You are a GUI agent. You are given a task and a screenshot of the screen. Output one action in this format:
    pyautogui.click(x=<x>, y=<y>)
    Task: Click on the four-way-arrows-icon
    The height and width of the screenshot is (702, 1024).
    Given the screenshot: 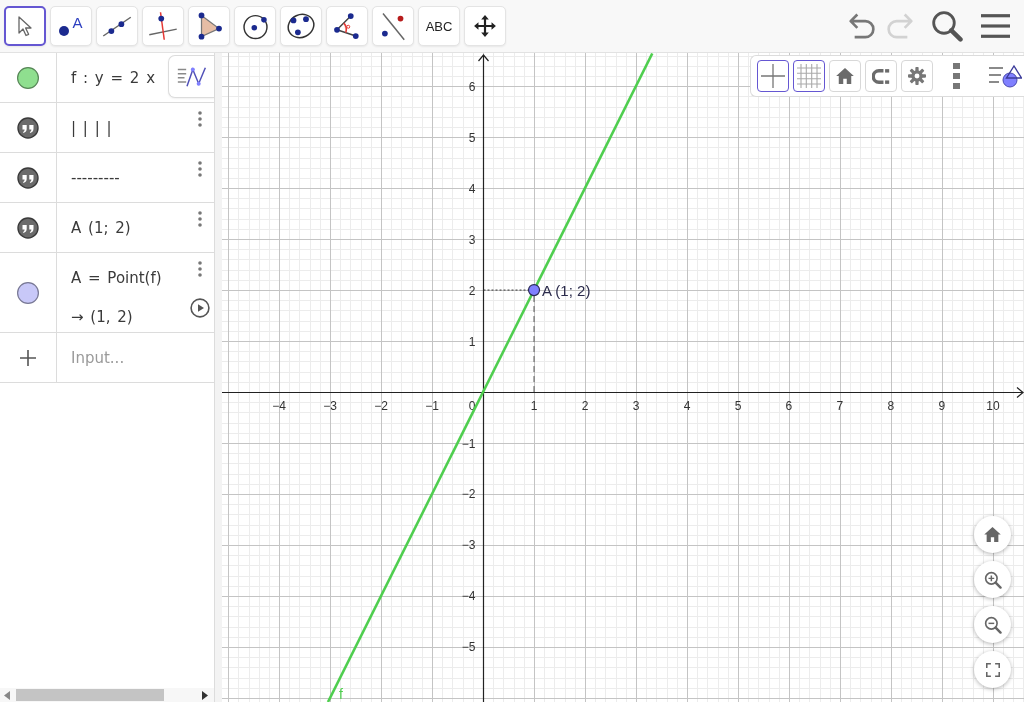 What is the action you would take?
    pyautogui.click(x=485, y=26)
    